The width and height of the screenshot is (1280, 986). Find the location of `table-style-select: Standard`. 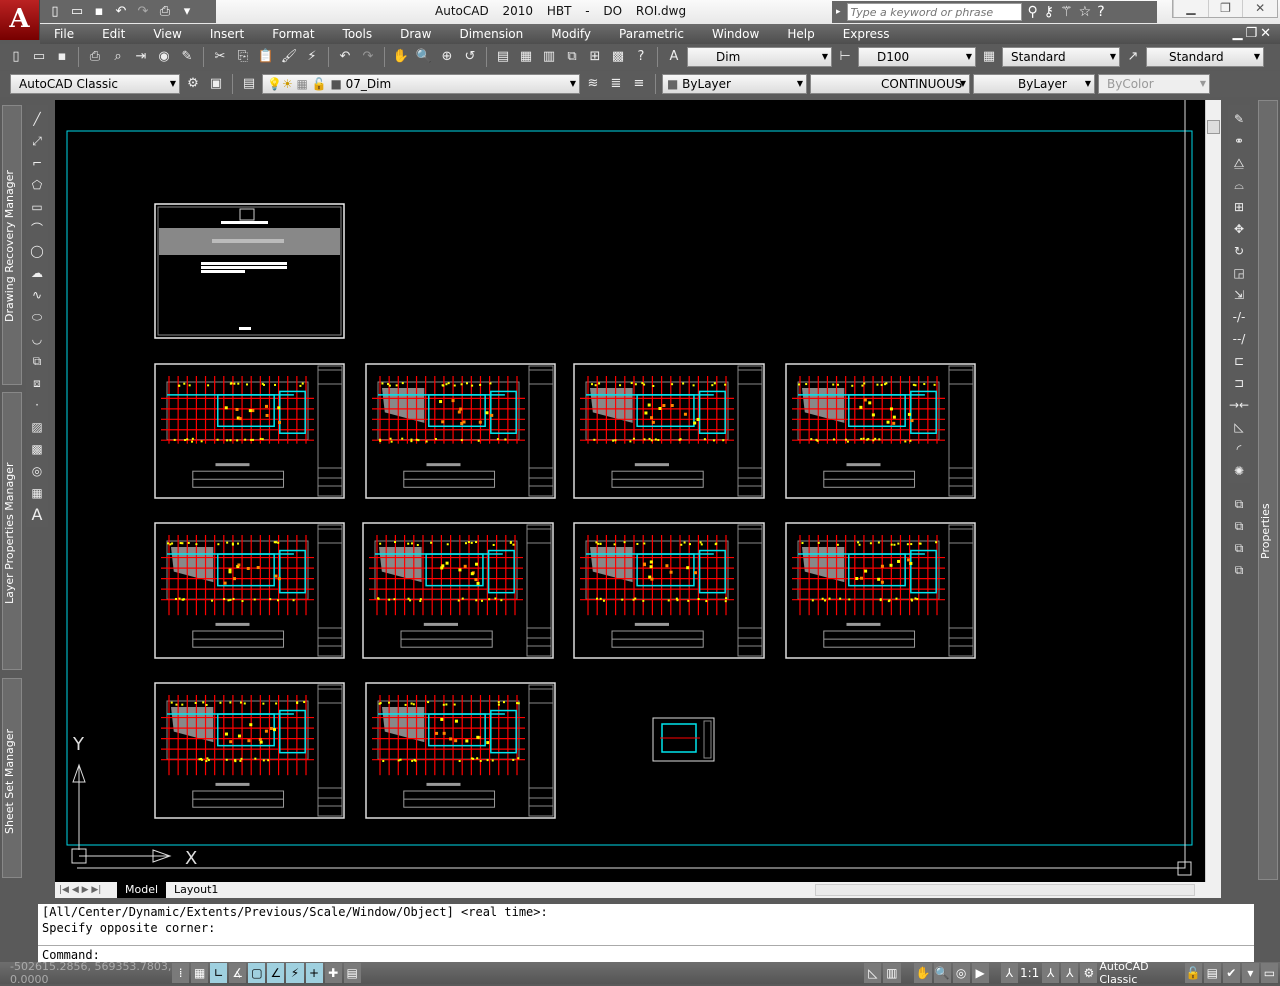

table-style-select: Standard is located at coordinates (1061, 57).